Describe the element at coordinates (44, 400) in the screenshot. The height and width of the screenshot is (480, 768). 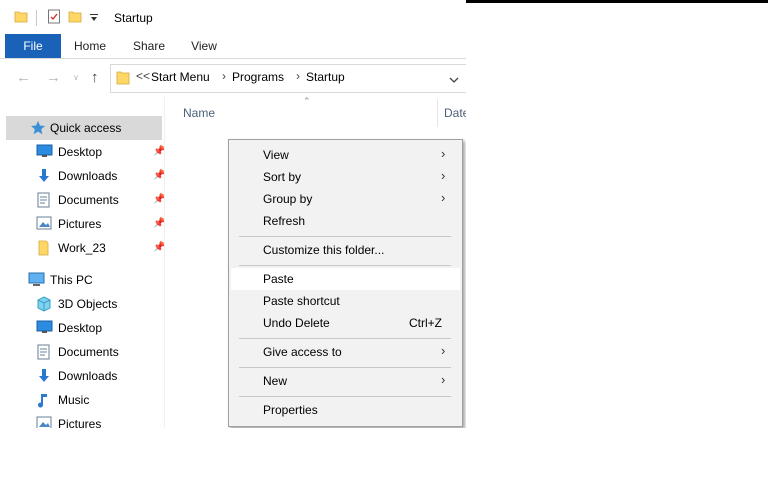
I see `music-icon` at that location.